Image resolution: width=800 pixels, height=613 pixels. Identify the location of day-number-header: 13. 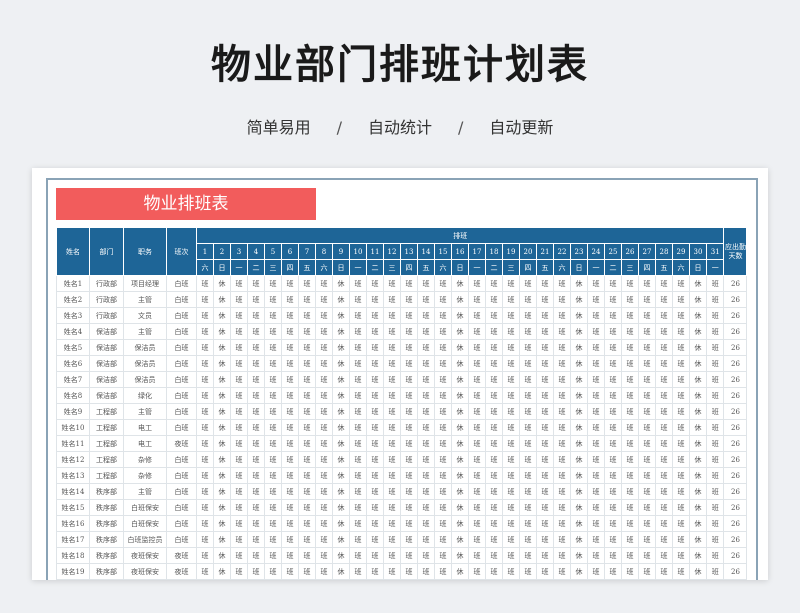
(409, 251).